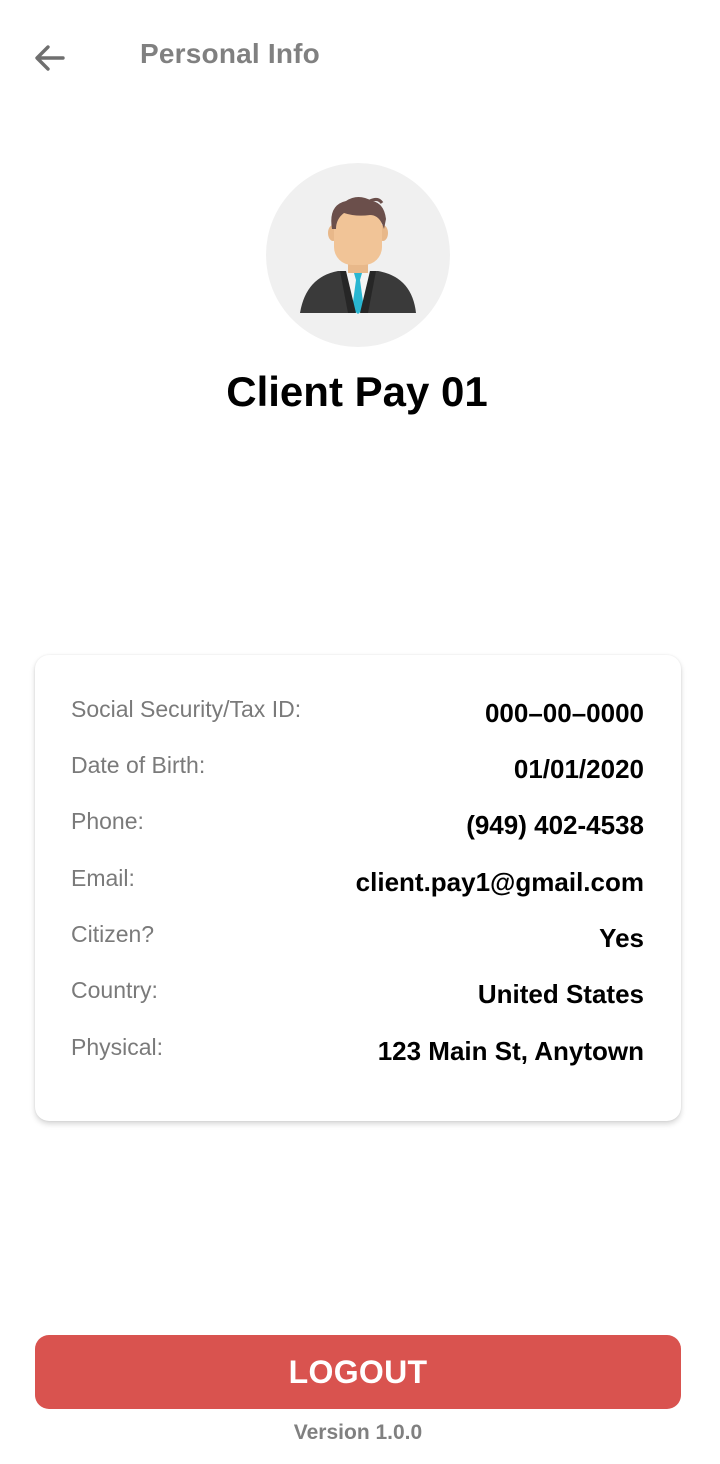  Describe the element at coordinates (564, 713) in the screenshot. I see `tax-id-value: 000–00–0000` at that location.